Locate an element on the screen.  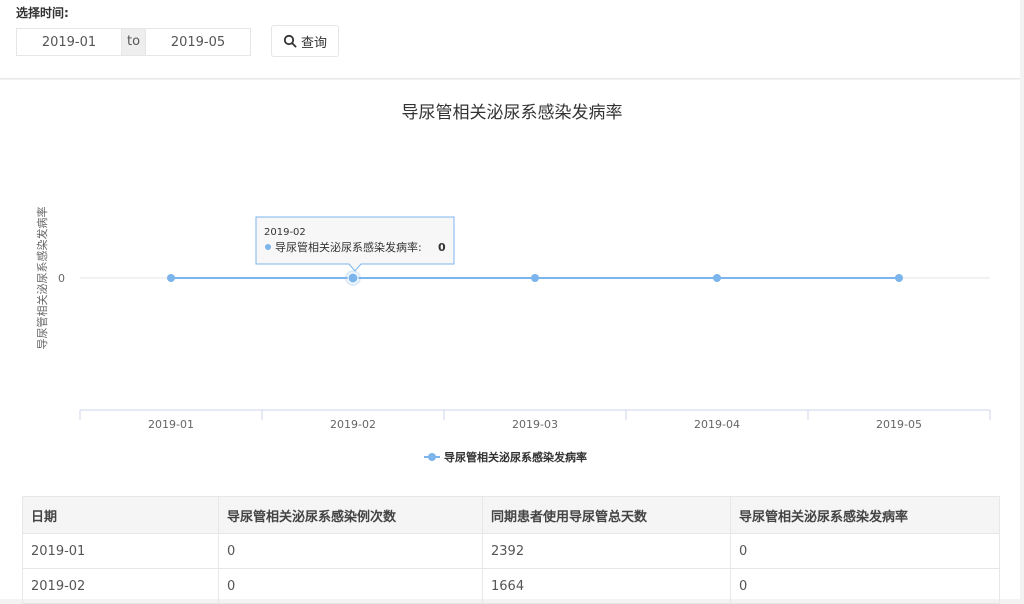
date-range-separator: to is located at coordinates (133, 42).